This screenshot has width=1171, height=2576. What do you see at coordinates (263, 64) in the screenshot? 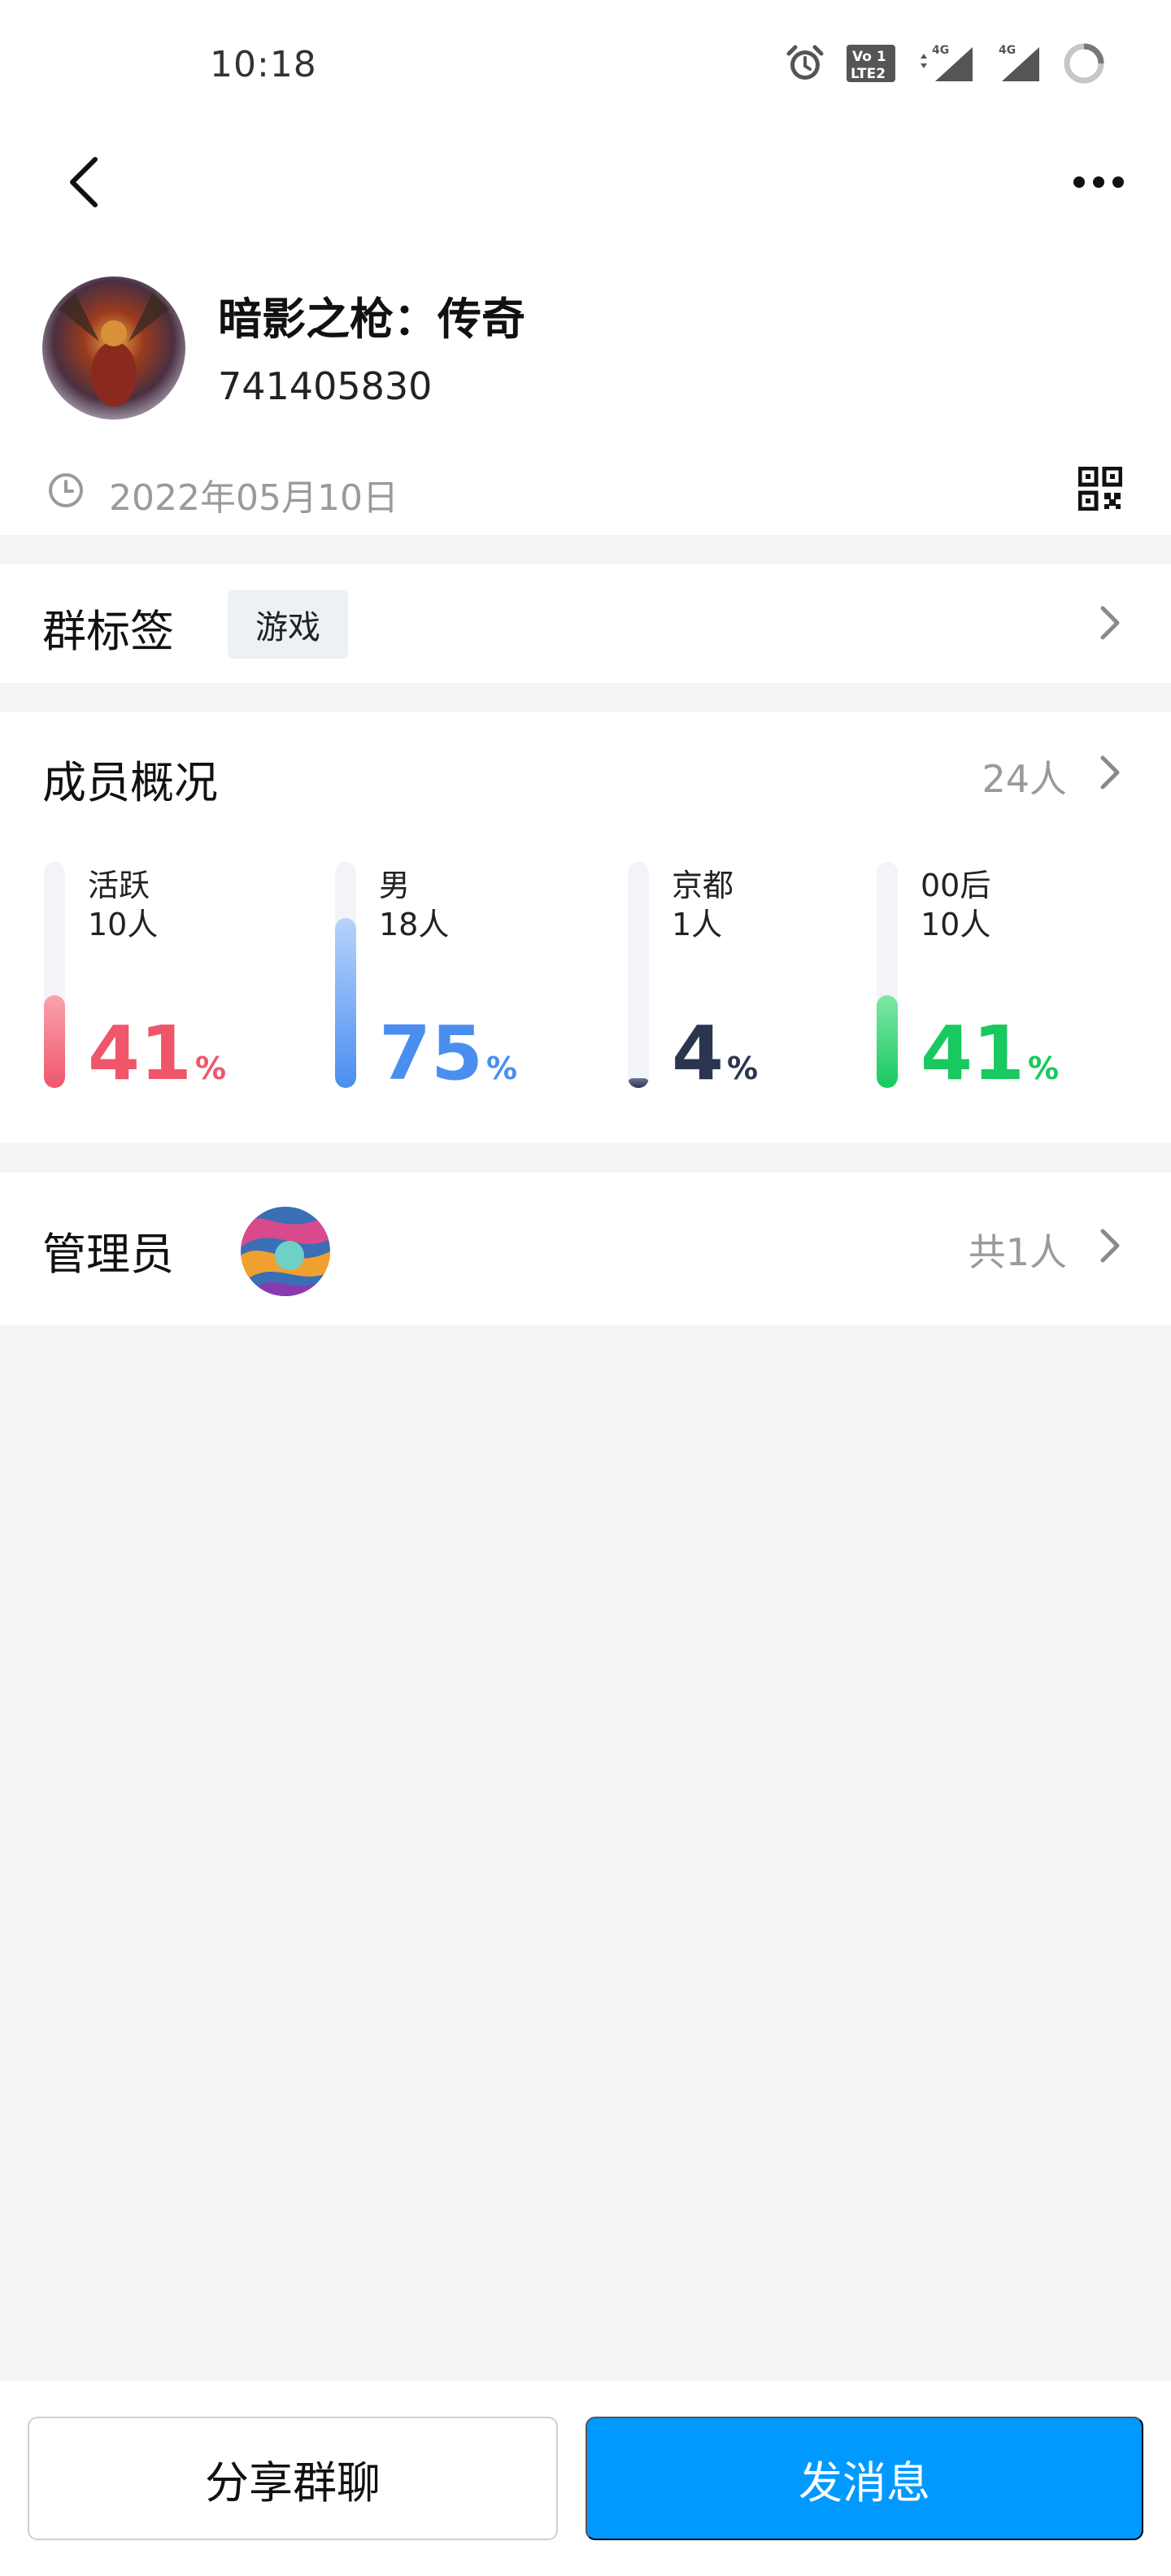
I see `status-time: 10:18` at bounding box center [263, 64].